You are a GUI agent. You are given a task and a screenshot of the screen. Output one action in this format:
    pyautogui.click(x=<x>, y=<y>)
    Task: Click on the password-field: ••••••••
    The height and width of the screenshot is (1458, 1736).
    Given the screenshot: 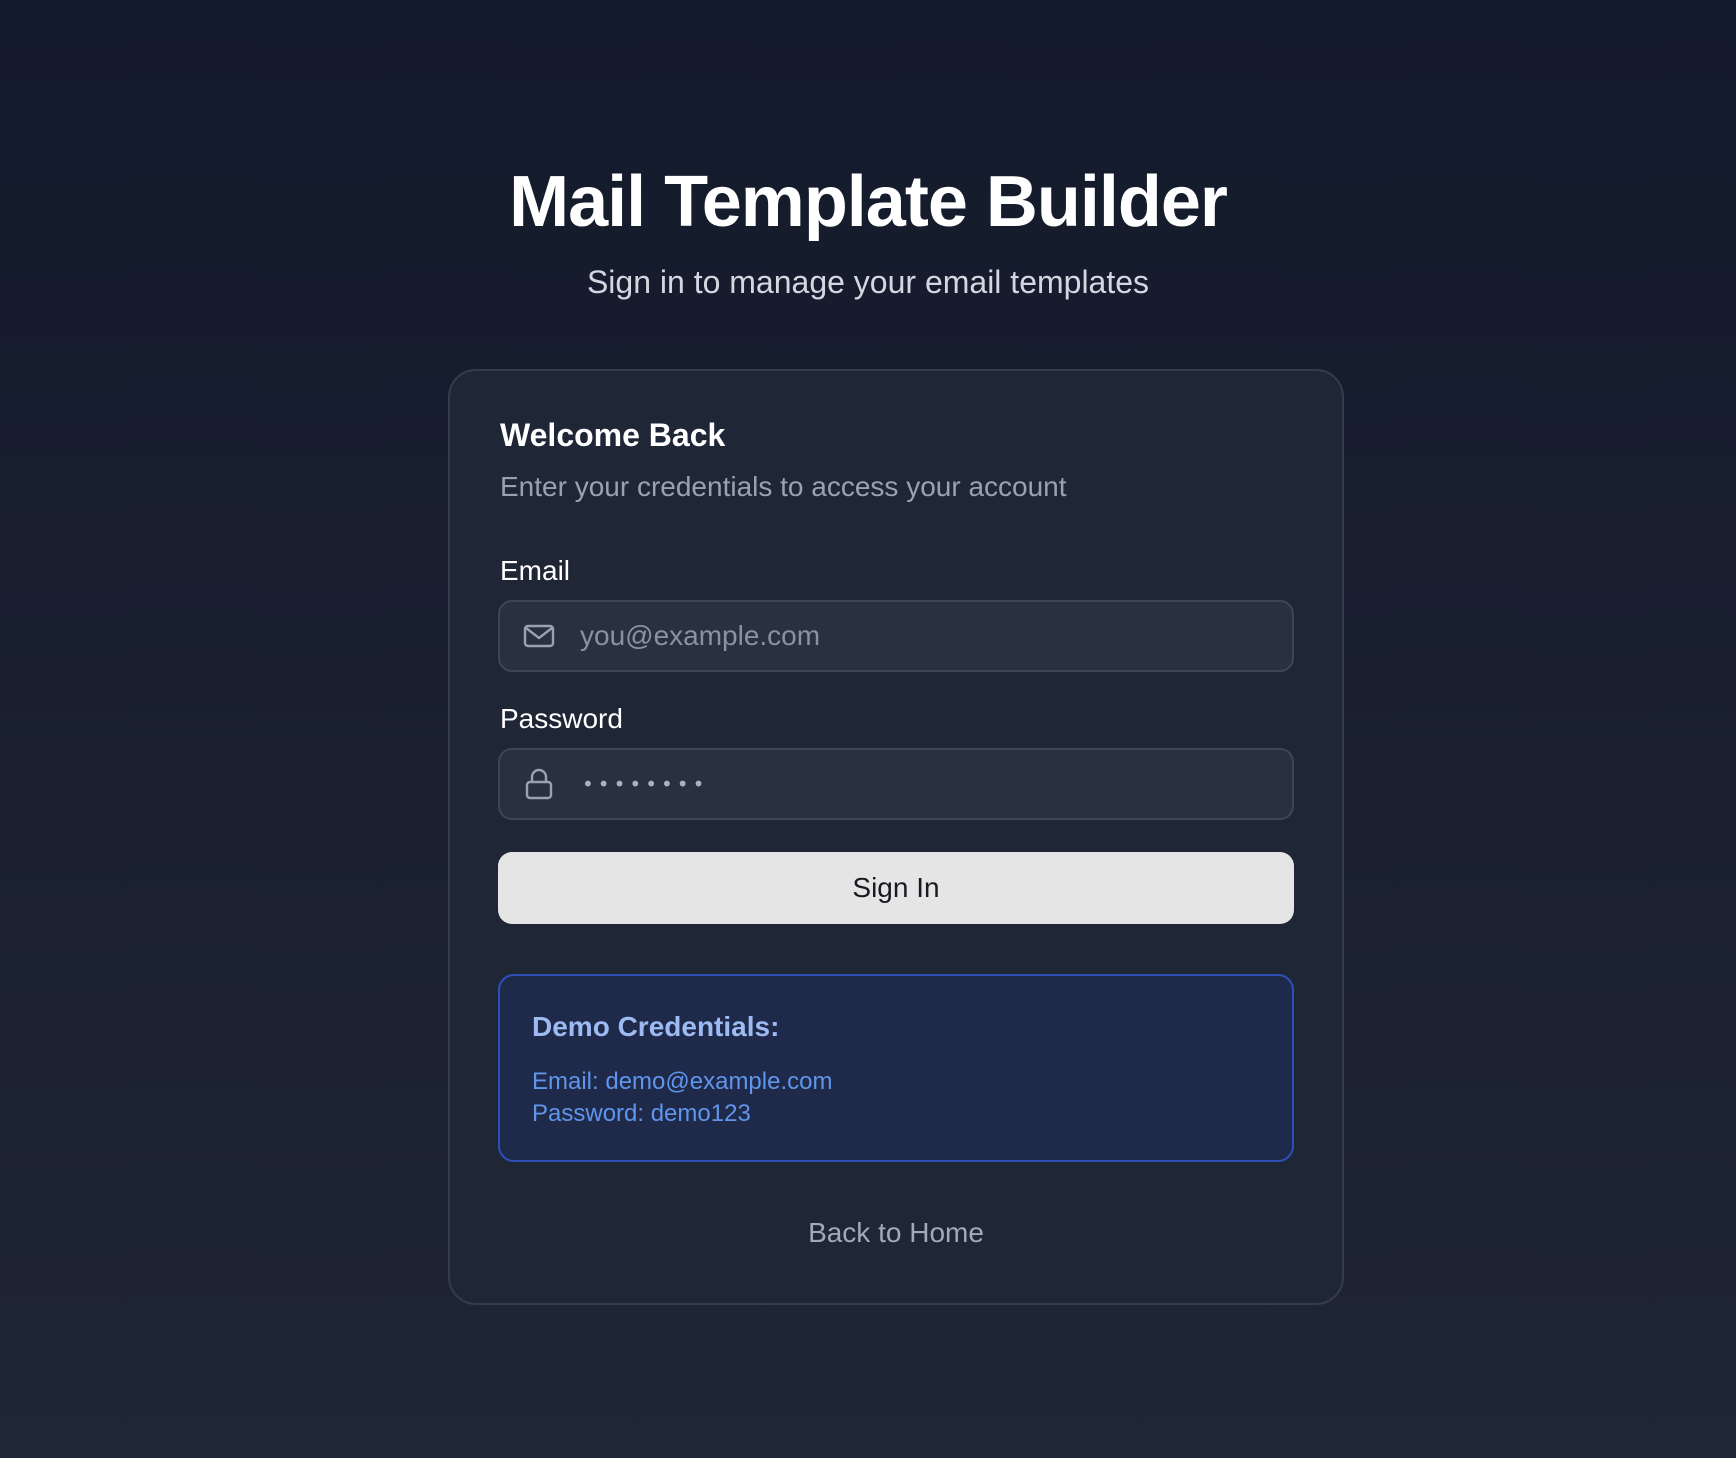 What is the action you would take?
    pyautogui.click(x=896, y=784)
    